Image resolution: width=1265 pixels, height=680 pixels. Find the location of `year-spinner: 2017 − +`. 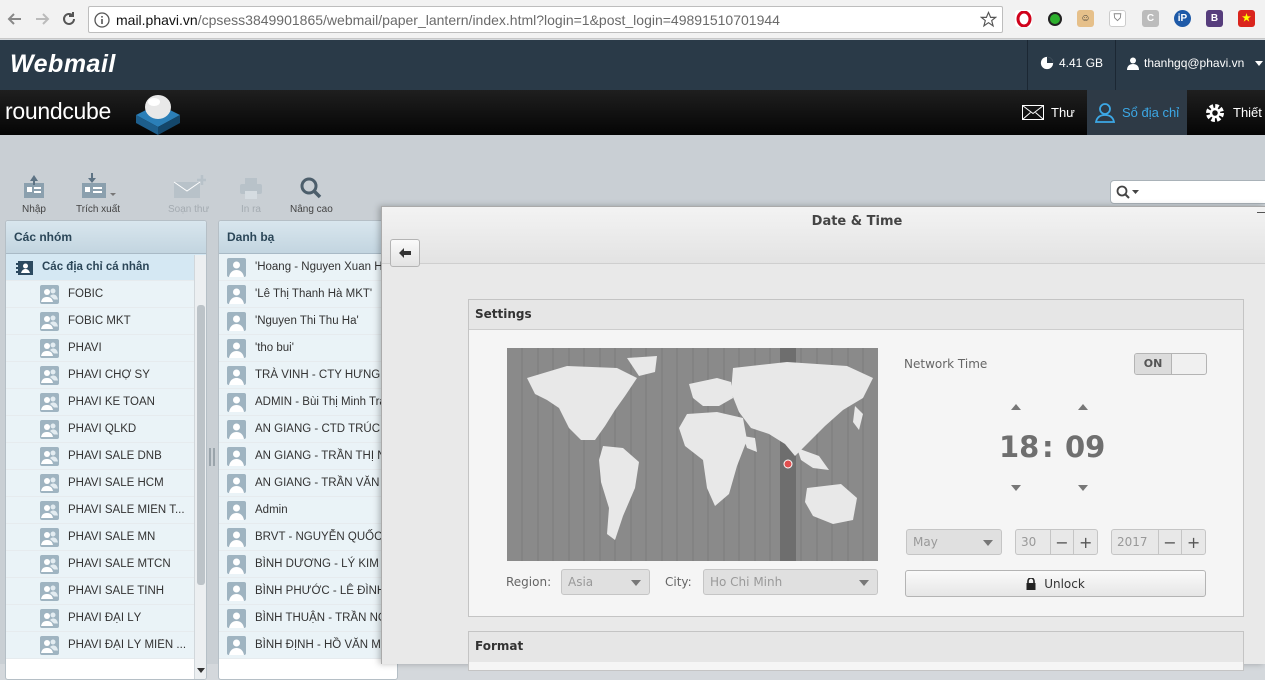

year-spinner: 2017 − + is located at coordinates (1158, 542).